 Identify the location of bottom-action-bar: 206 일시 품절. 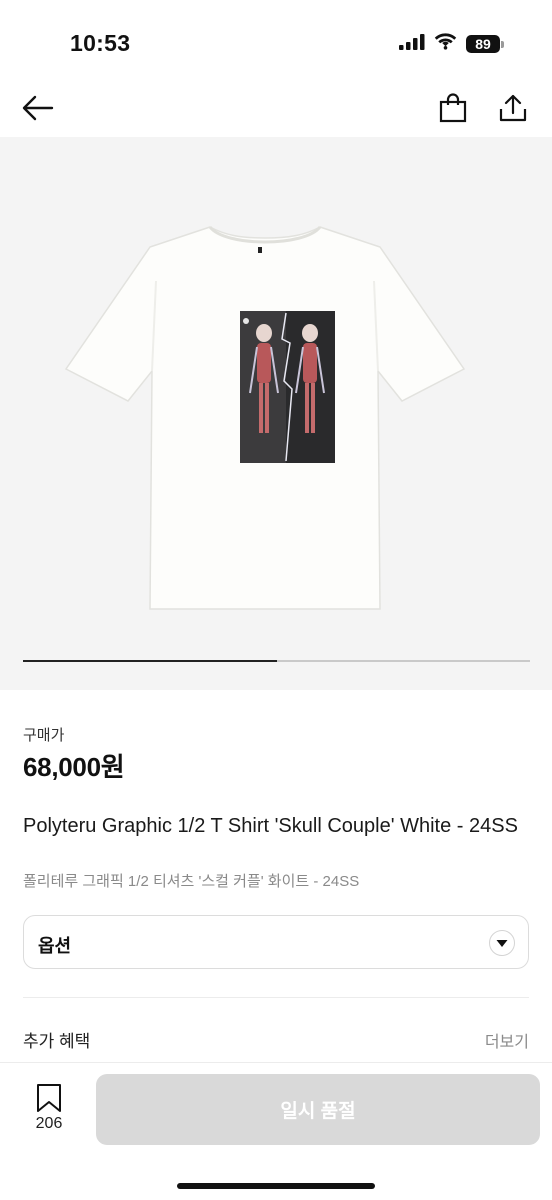
(276, 1131).